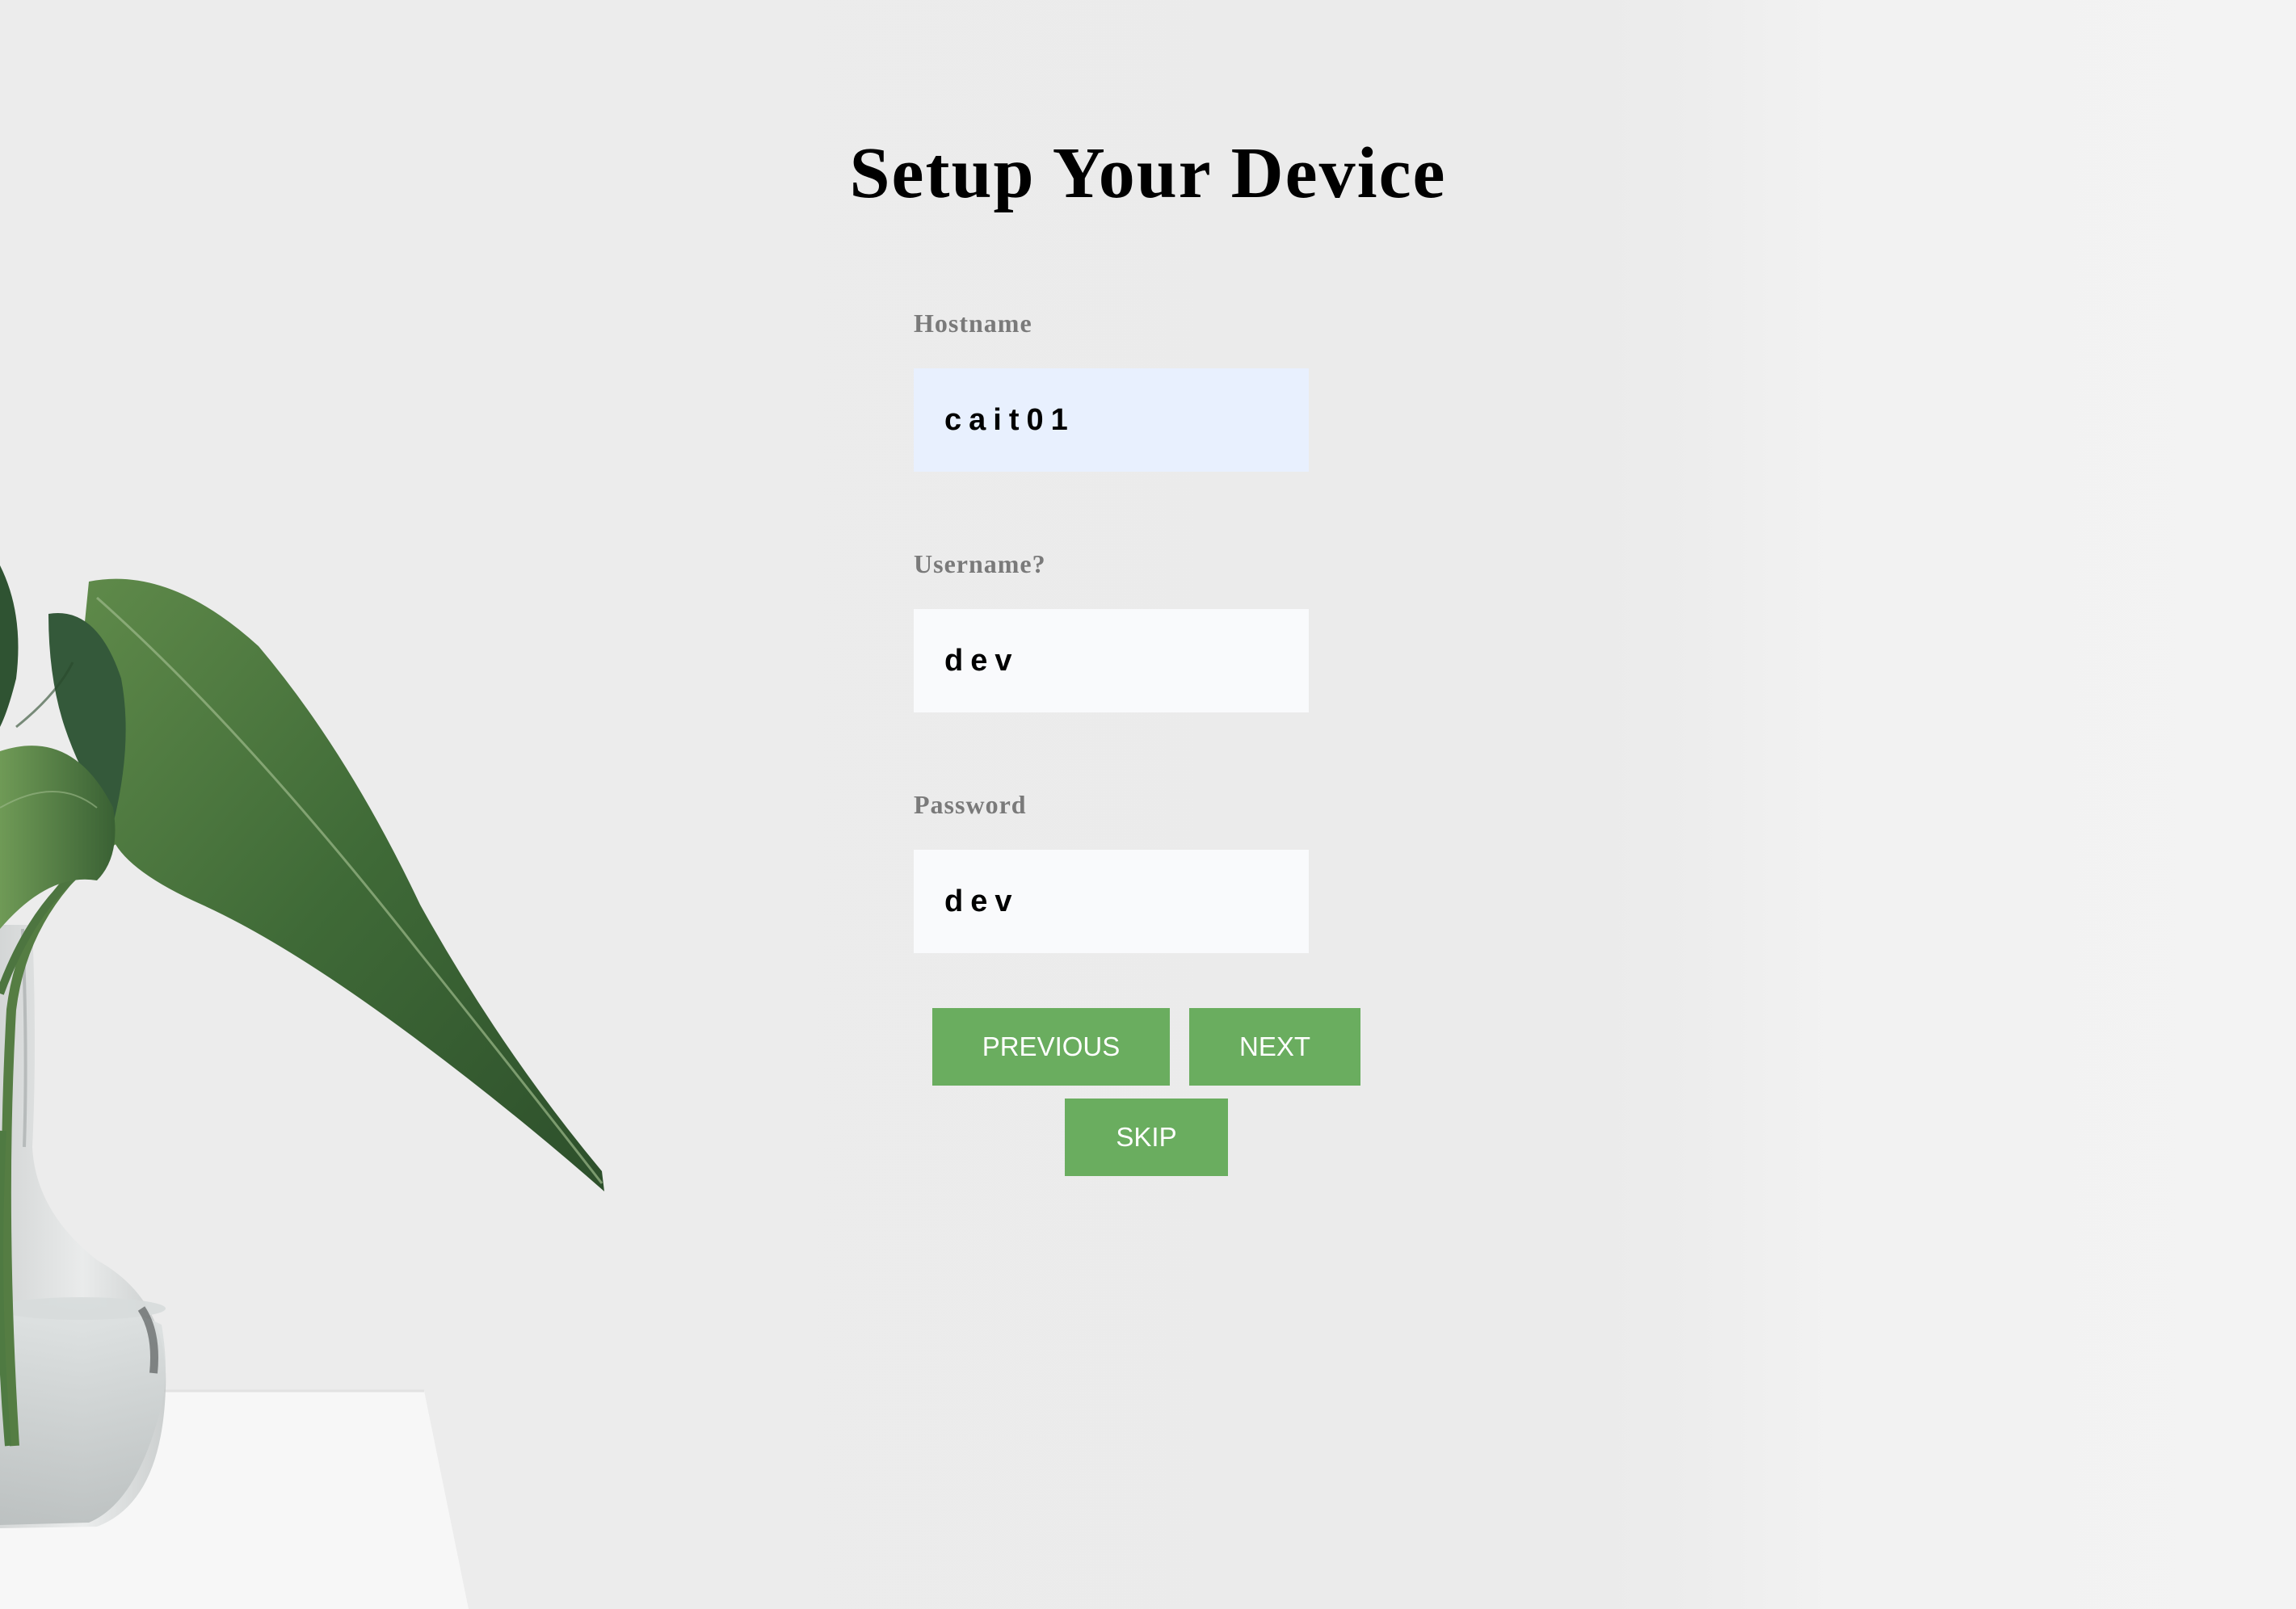  I want to click on hostname-input, so click(1111, 420).